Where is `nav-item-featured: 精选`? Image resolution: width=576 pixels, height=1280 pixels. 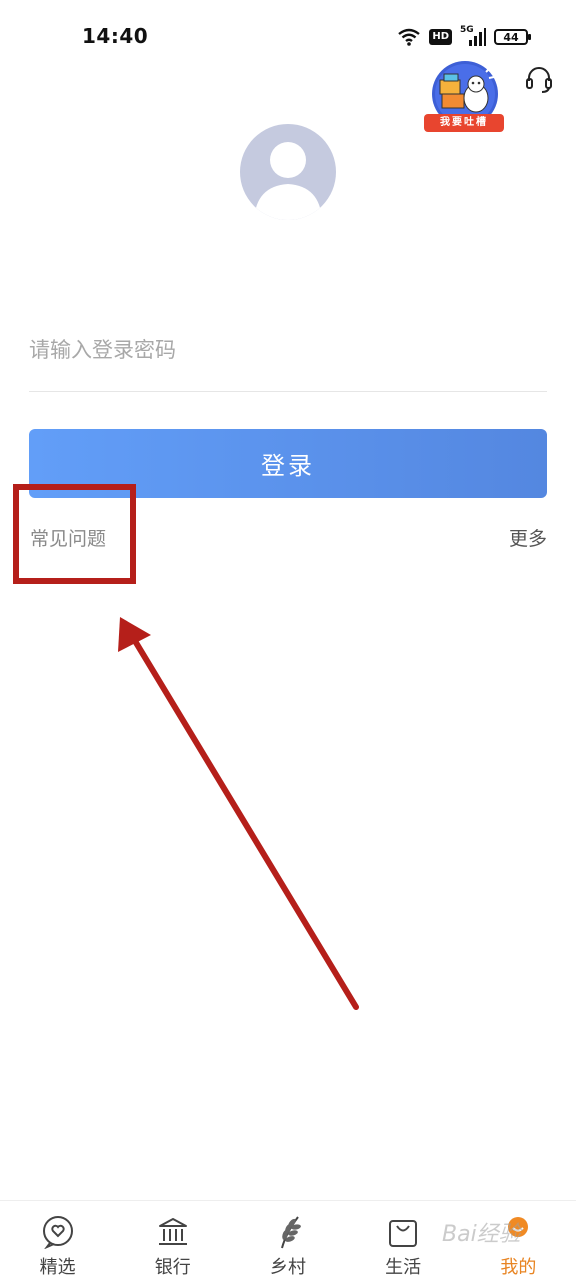 nav-item-featured: 精选 is located at coordinates (57, 1240).